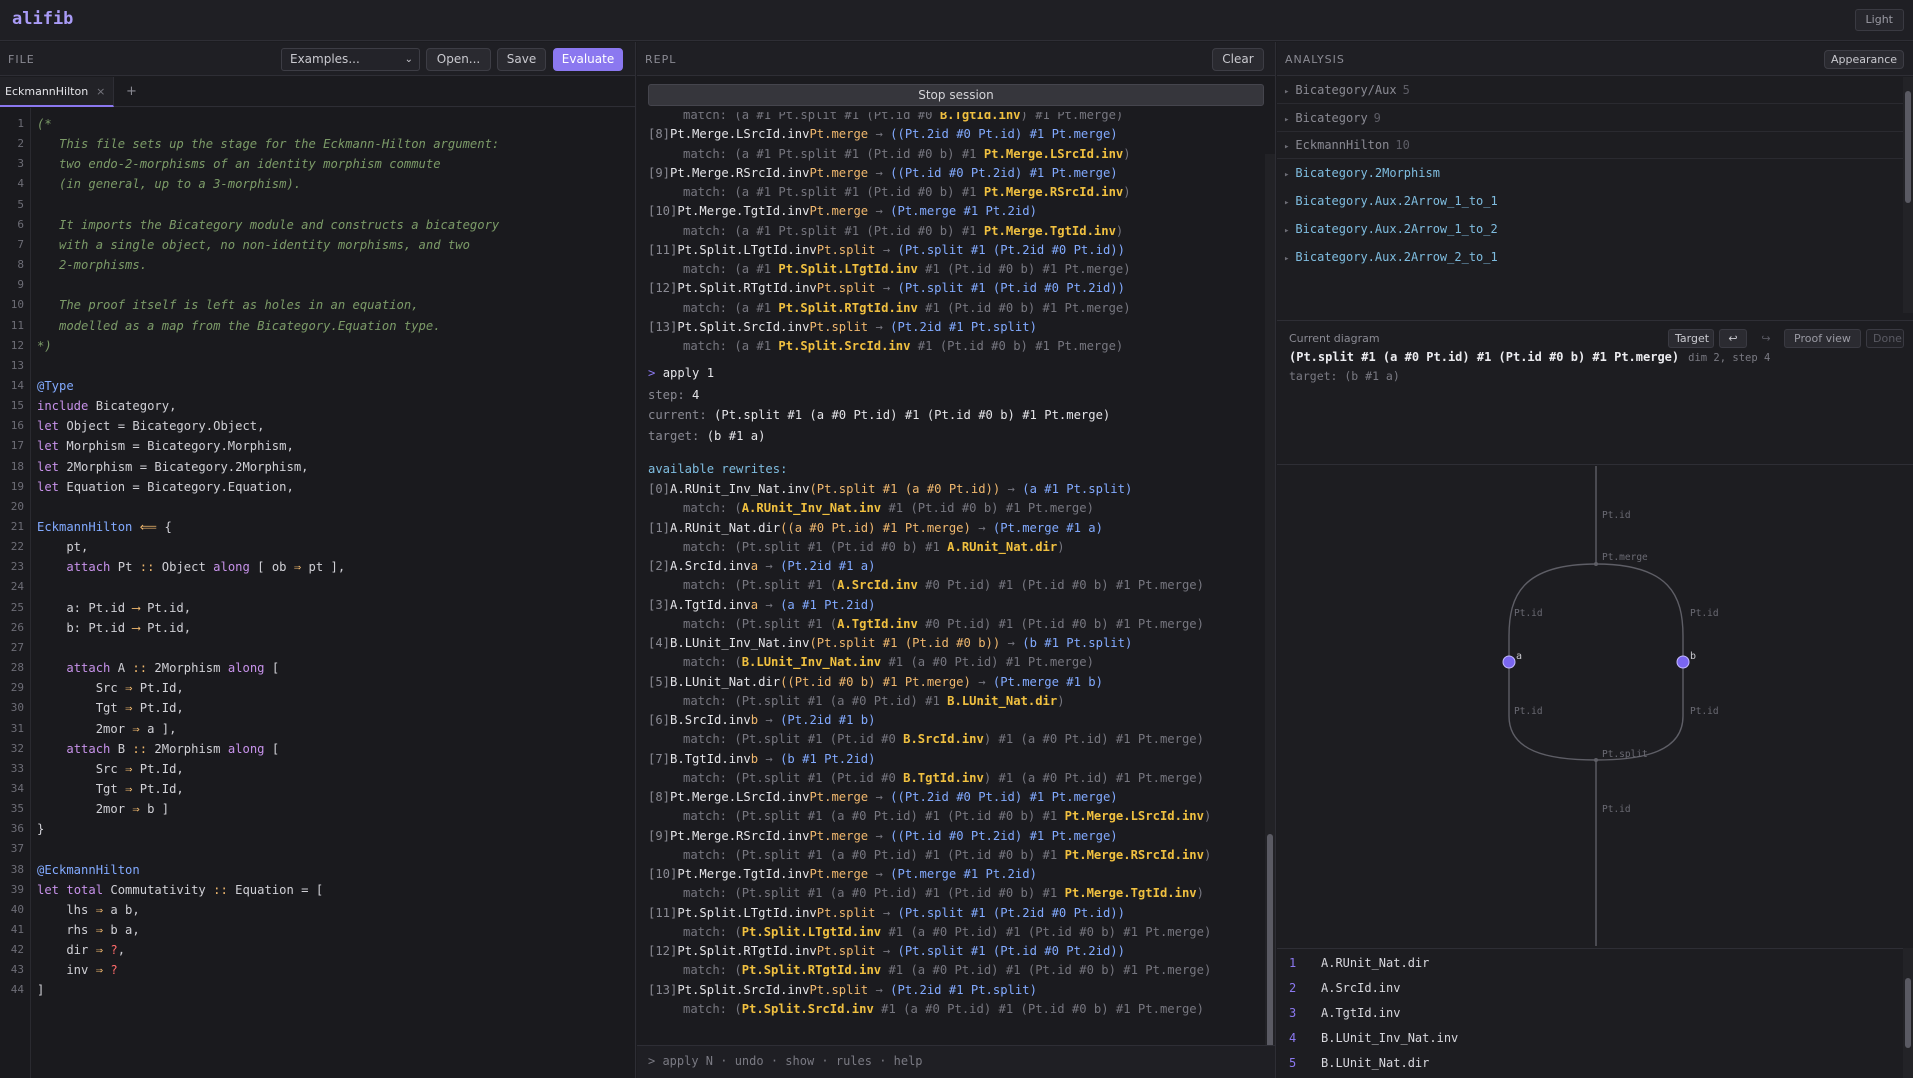  What do you see at coordinates (1238, 59) in the screenshot?
I see `clear-button: Clear` at bounding box center [1238, 59].